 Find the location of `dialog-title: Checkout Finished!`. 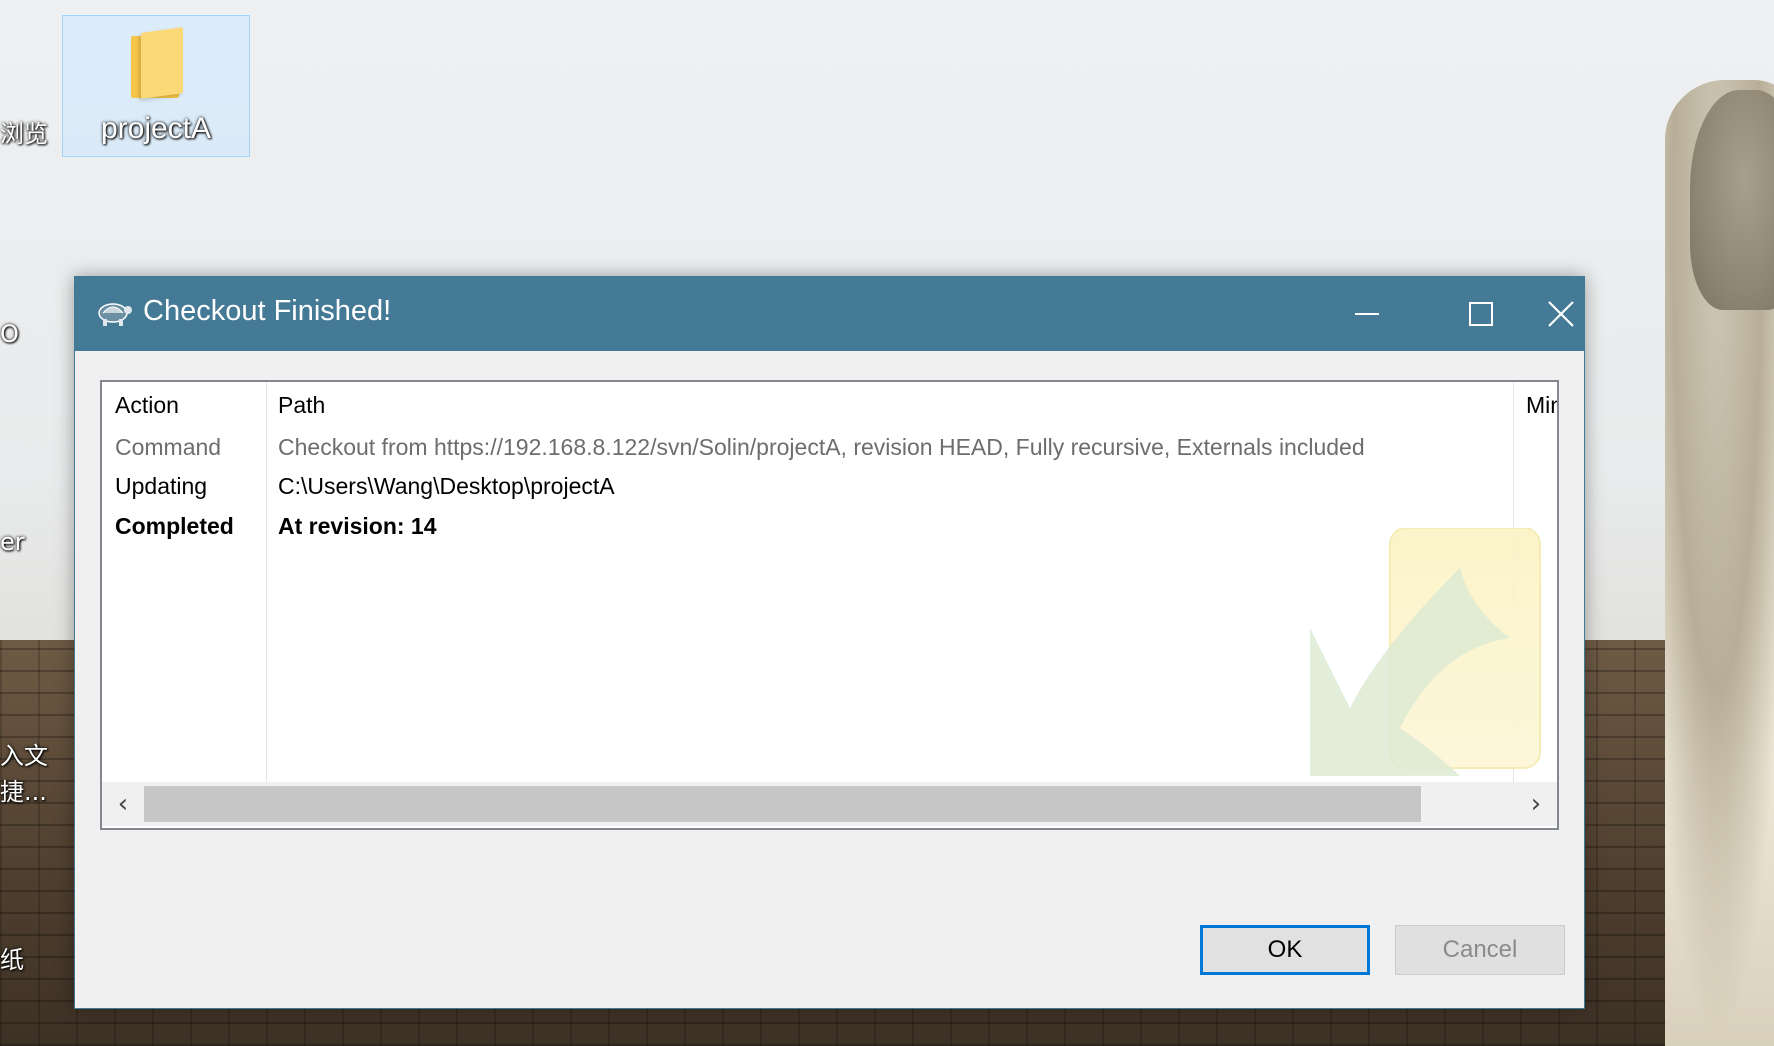

dialog-title: Checkout Finished! is located at coordinates (267, 311).